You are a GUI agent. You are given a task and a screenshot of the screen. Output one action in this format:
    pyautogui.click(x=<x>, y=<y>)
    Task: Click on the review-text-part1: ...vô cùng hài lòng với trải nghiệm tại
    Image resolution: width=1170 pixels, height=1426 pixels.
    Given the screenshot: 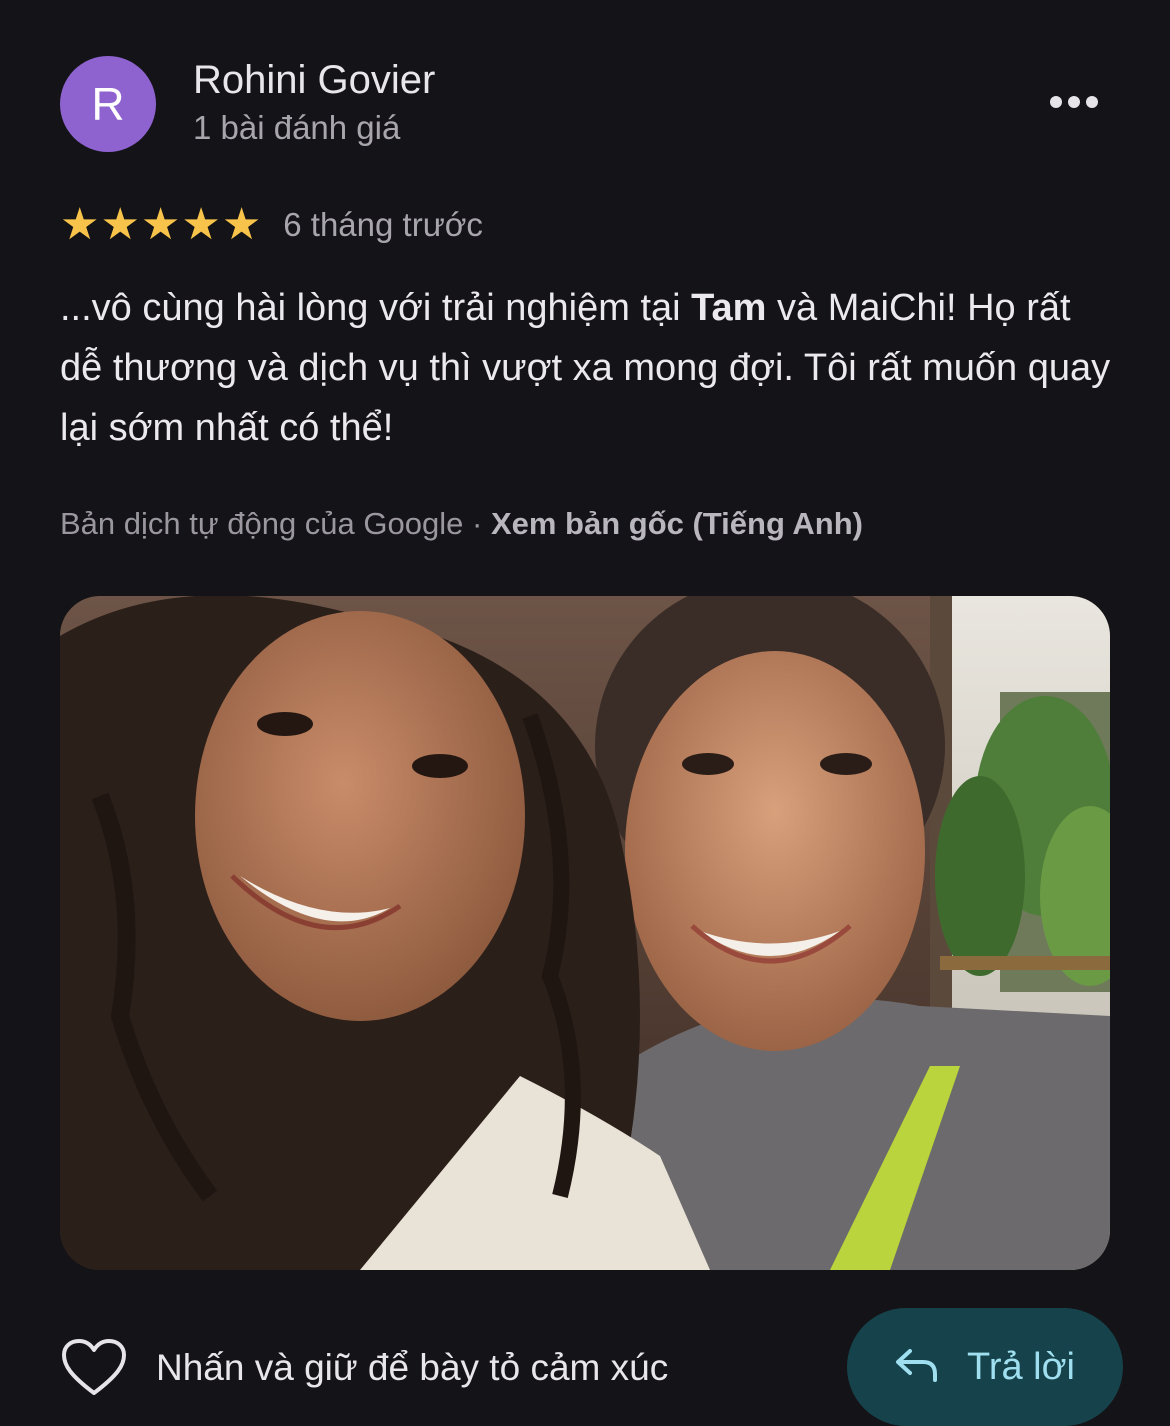 What is the action you would take?
    pyautogui.click(x=376, y=308)
    